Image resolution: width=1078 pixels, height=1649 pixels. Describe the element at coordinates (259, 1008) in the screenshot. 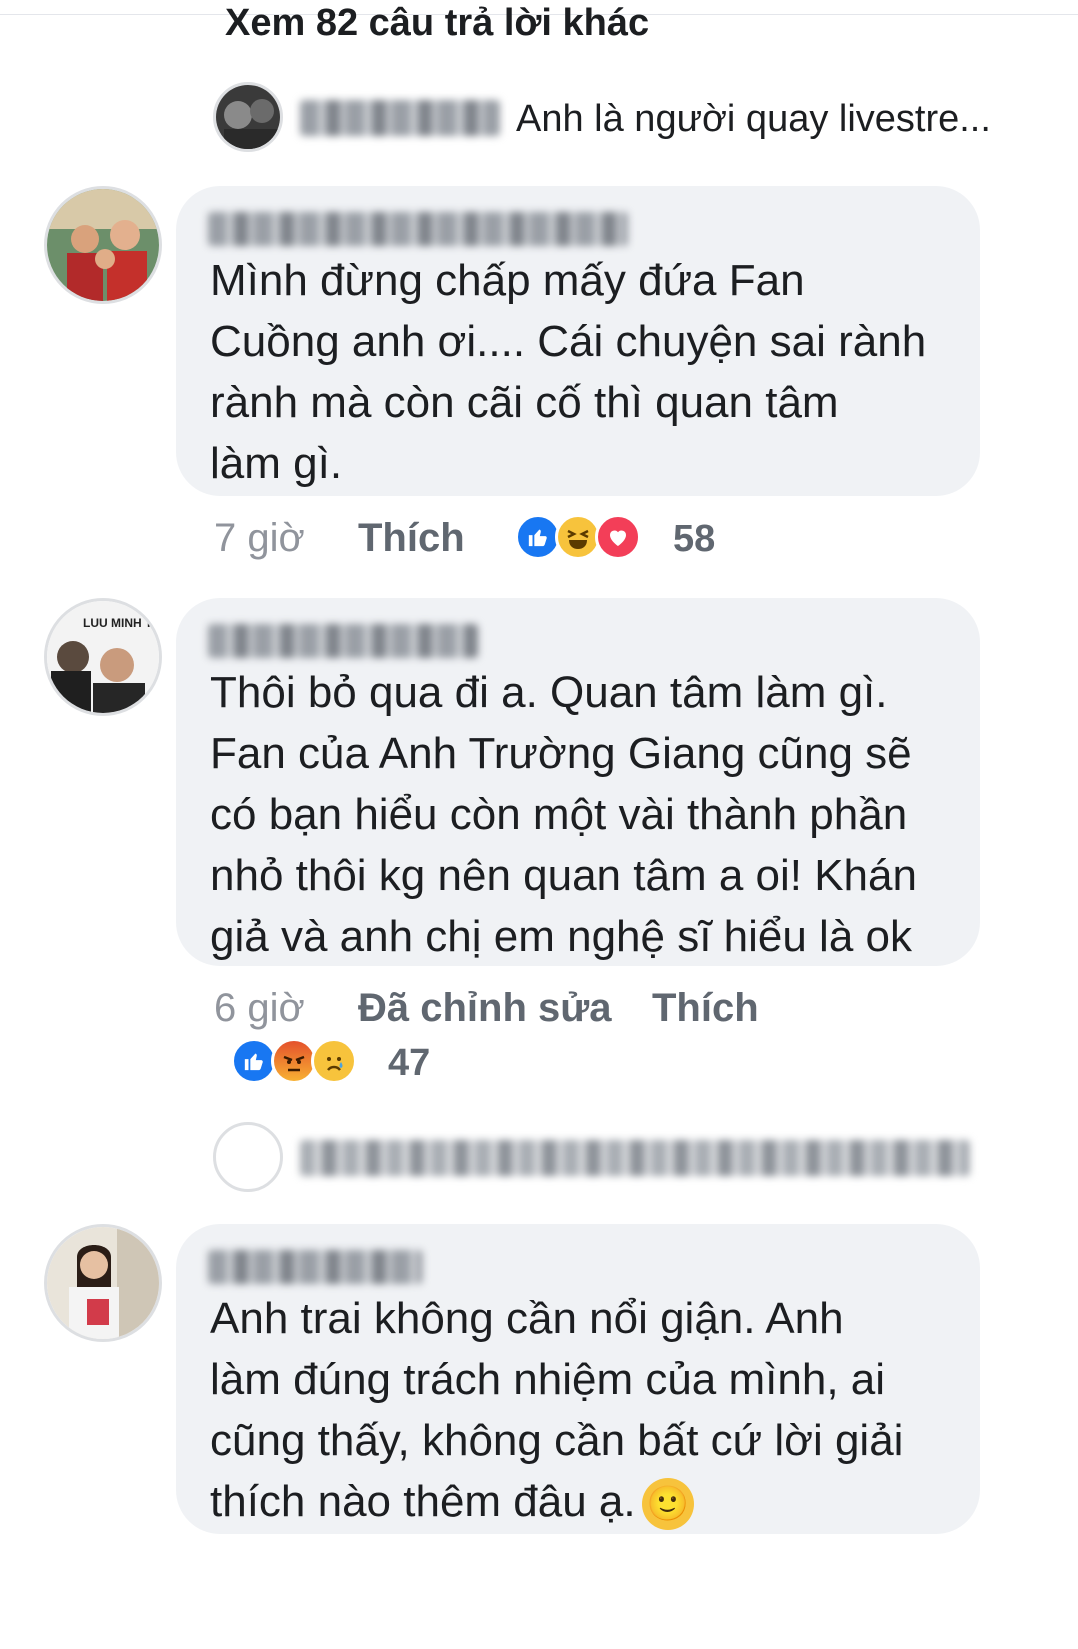

I see `comment-timestamp: 6 giờ` at that location.